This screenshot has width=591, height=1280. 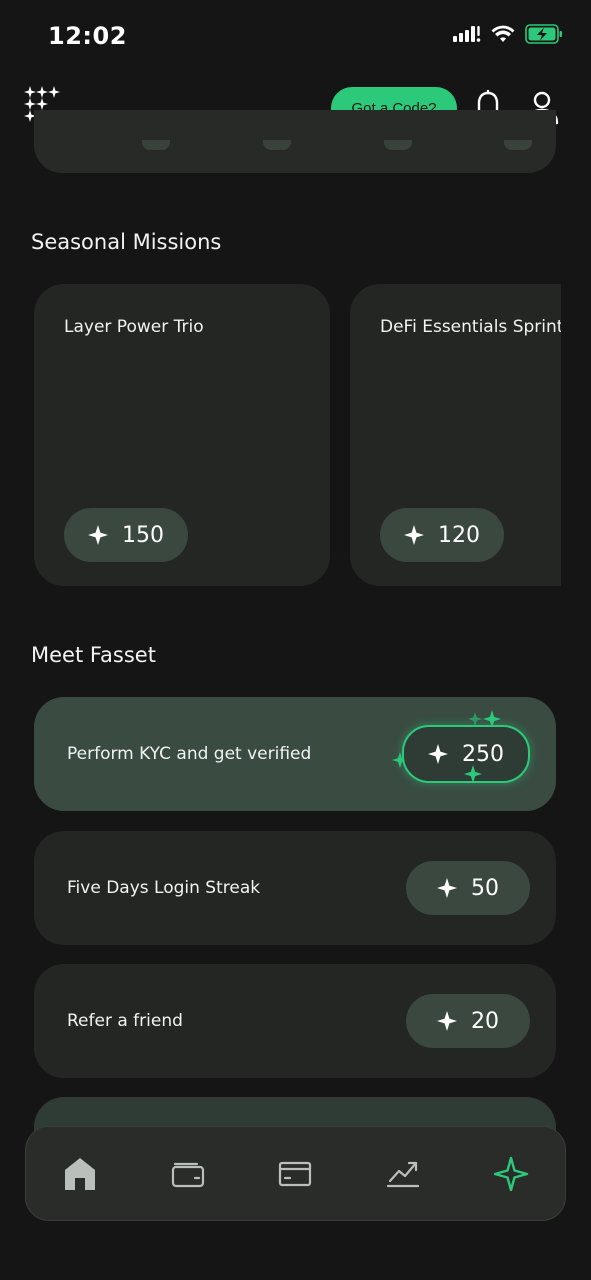 I want to click on bottom-nav, so click(x=295, y=1173).